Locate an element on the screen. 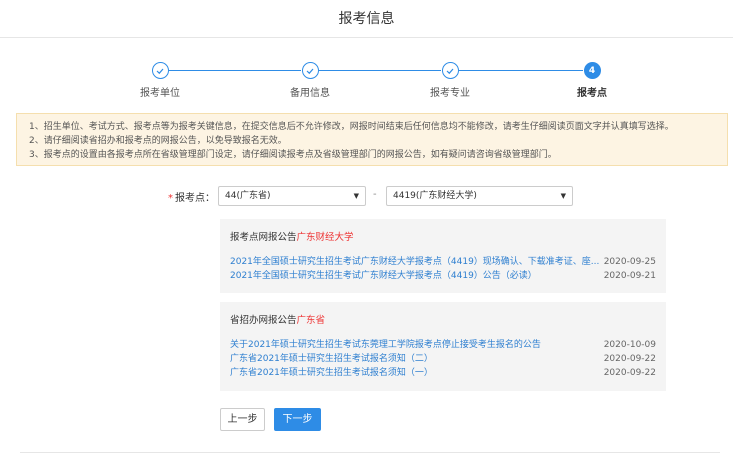 This screenshot has width=733, height=457. site-panel-title: 报考点网报公告广东财经大学 is located at coordinates (443, 236).